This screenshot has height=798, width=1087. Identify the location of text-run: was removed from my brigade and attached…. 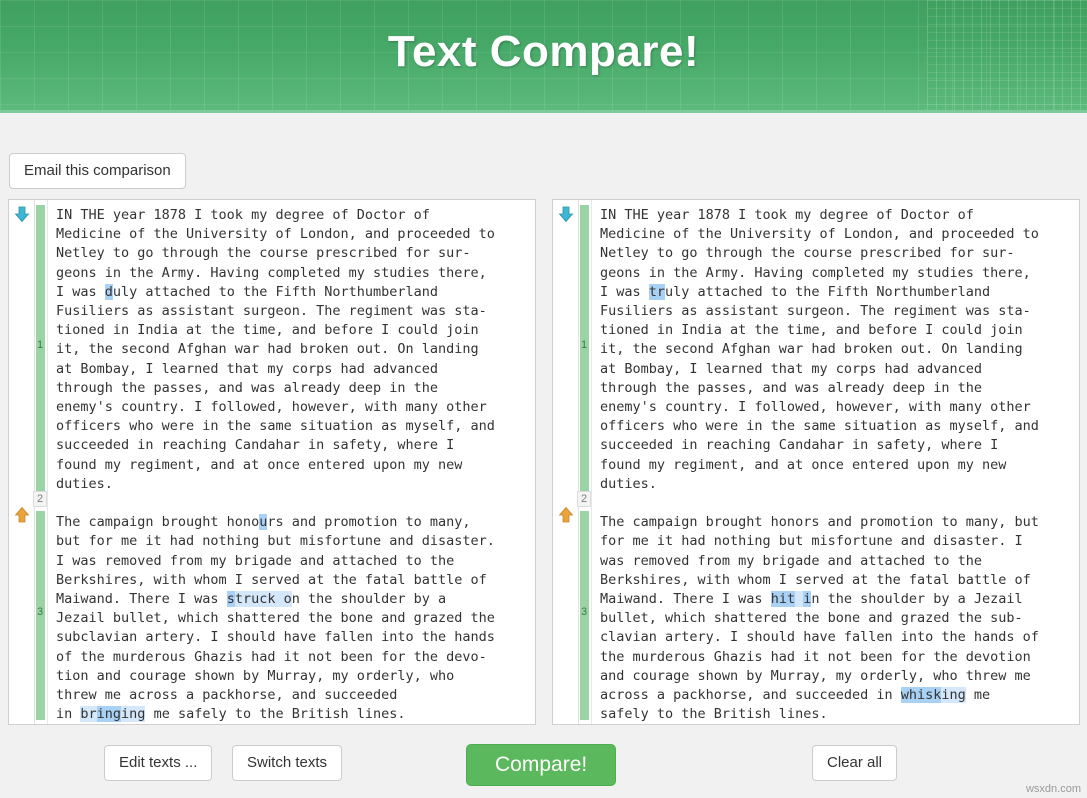
(791, 560).